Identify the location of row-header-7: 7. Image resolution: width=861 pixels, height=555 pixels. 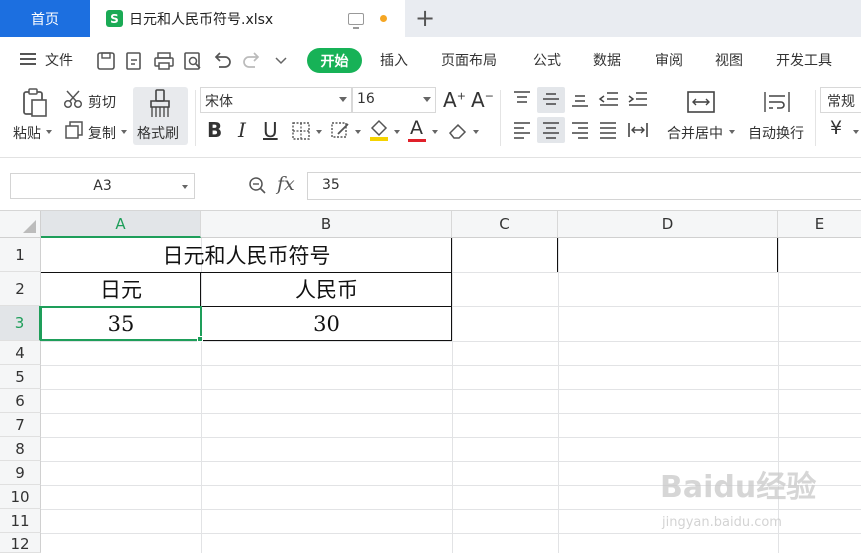
(20, 425).